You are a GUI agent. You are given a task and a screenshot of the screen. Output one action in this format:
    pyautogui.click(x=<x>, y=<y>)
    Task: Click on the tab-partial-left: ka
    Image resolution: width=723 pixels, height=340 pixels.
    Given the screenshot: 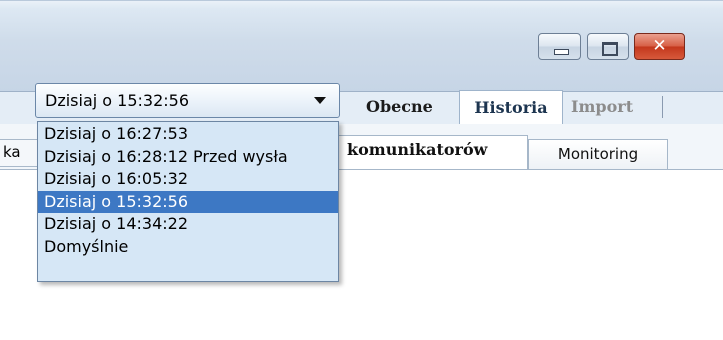 What is the action you would take?
    pyautogui.click(x=21, y=153)
    